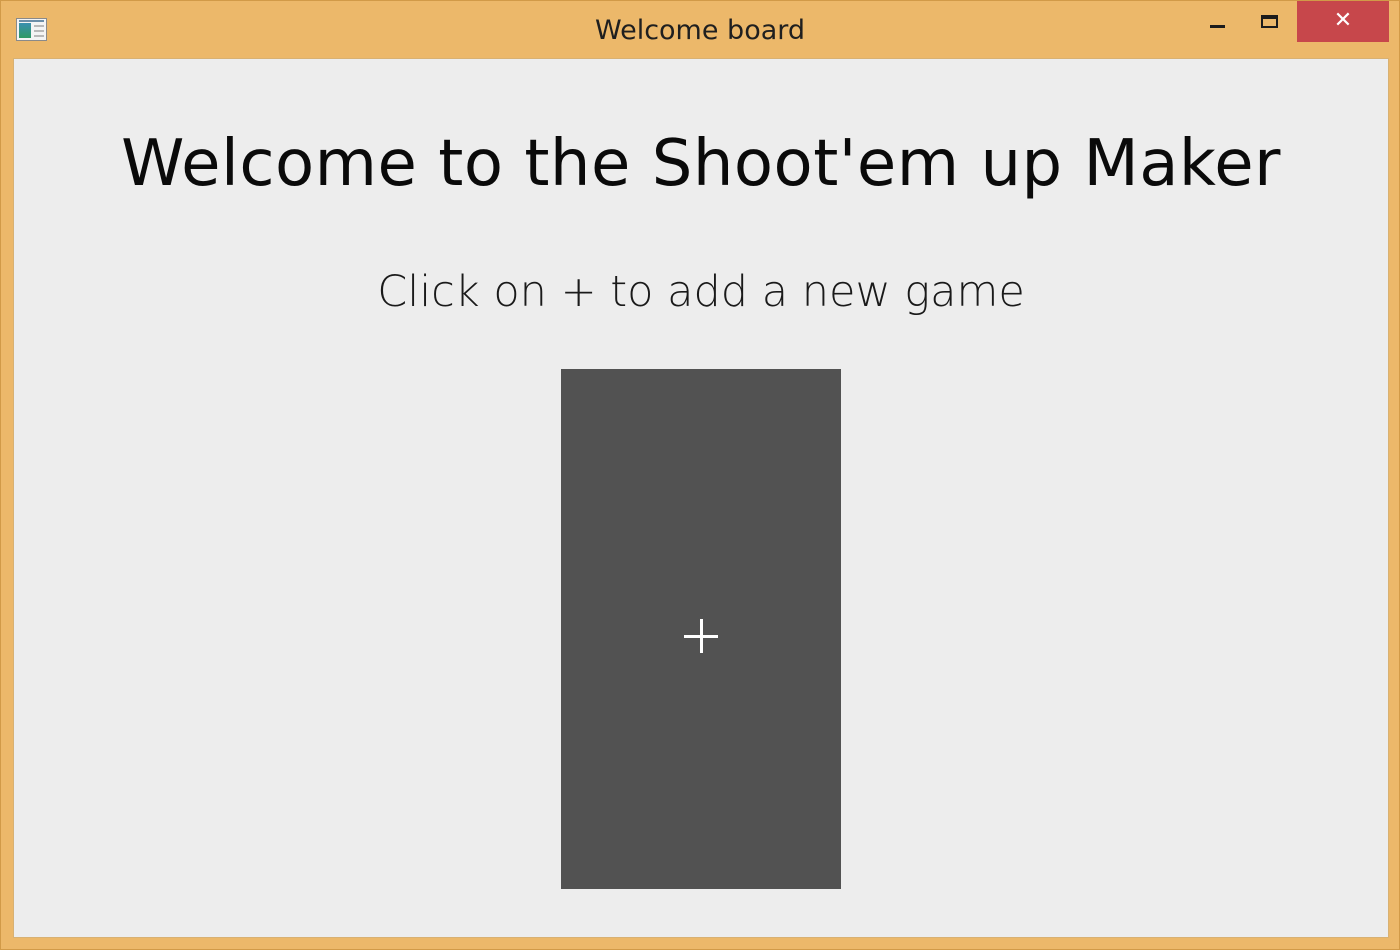  I want to click on add-game-button, so click(701, 629).